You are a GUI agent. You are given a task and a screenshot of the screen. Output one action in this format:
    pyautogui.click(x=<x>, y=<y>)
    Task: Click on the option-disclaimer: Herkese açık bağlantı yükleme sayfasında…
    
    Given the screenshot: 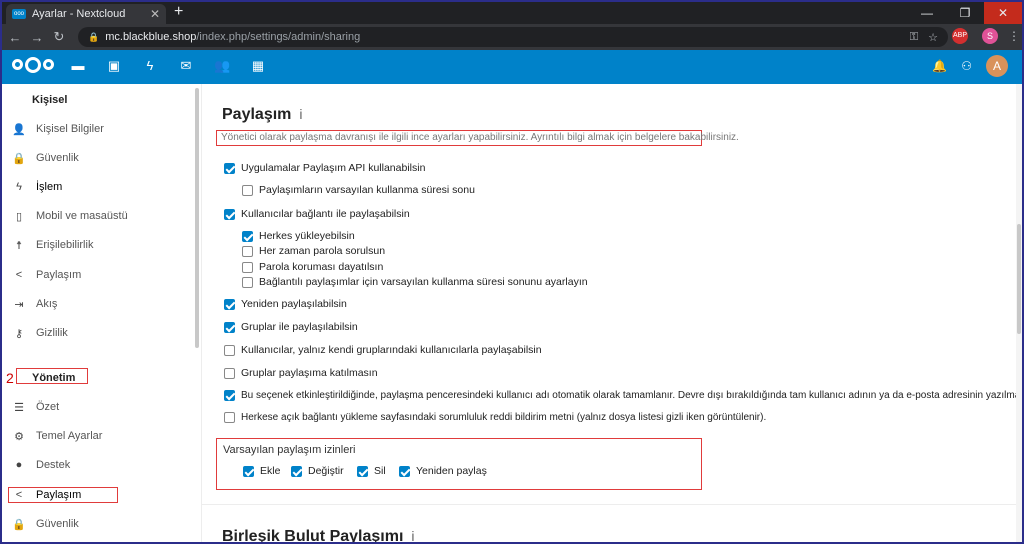 What is the action you would take?
    pyautogui.click(x=495, y=417)
    